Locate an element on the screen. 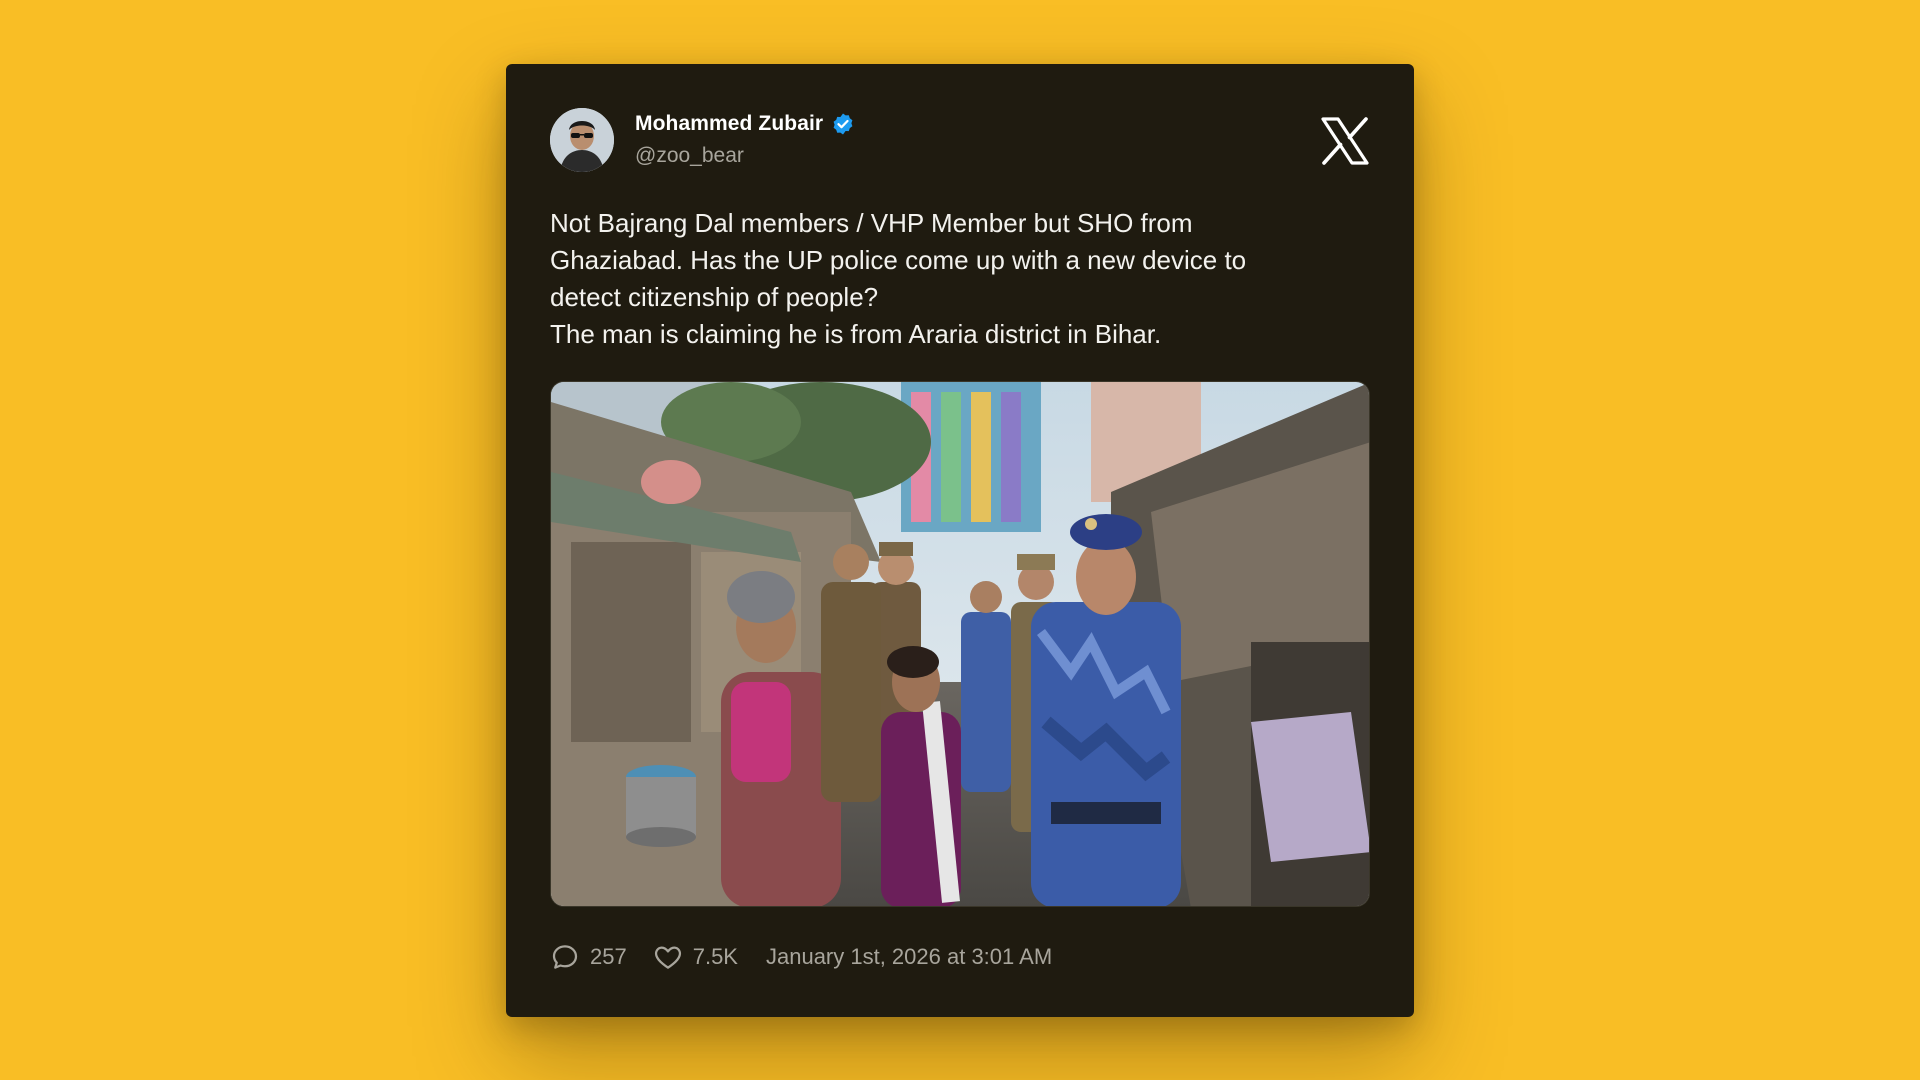 Image resolution: width=1920 pixels, height=1080 pixels. author-handle: @zoo_bear is located at coordinates (689, 156).